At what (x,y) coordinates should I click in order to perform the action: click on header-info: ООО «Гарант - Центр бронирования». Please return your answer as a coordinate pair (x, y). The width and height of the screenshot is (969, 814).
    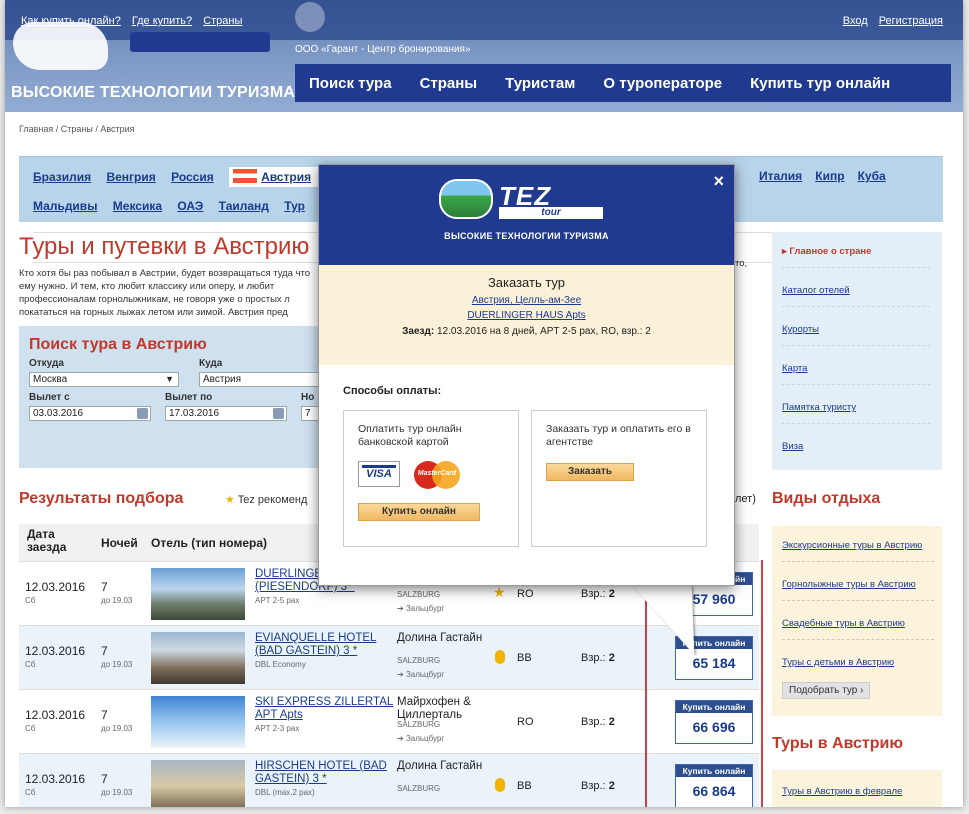
    Looking at the image, I should click on (485, 29).